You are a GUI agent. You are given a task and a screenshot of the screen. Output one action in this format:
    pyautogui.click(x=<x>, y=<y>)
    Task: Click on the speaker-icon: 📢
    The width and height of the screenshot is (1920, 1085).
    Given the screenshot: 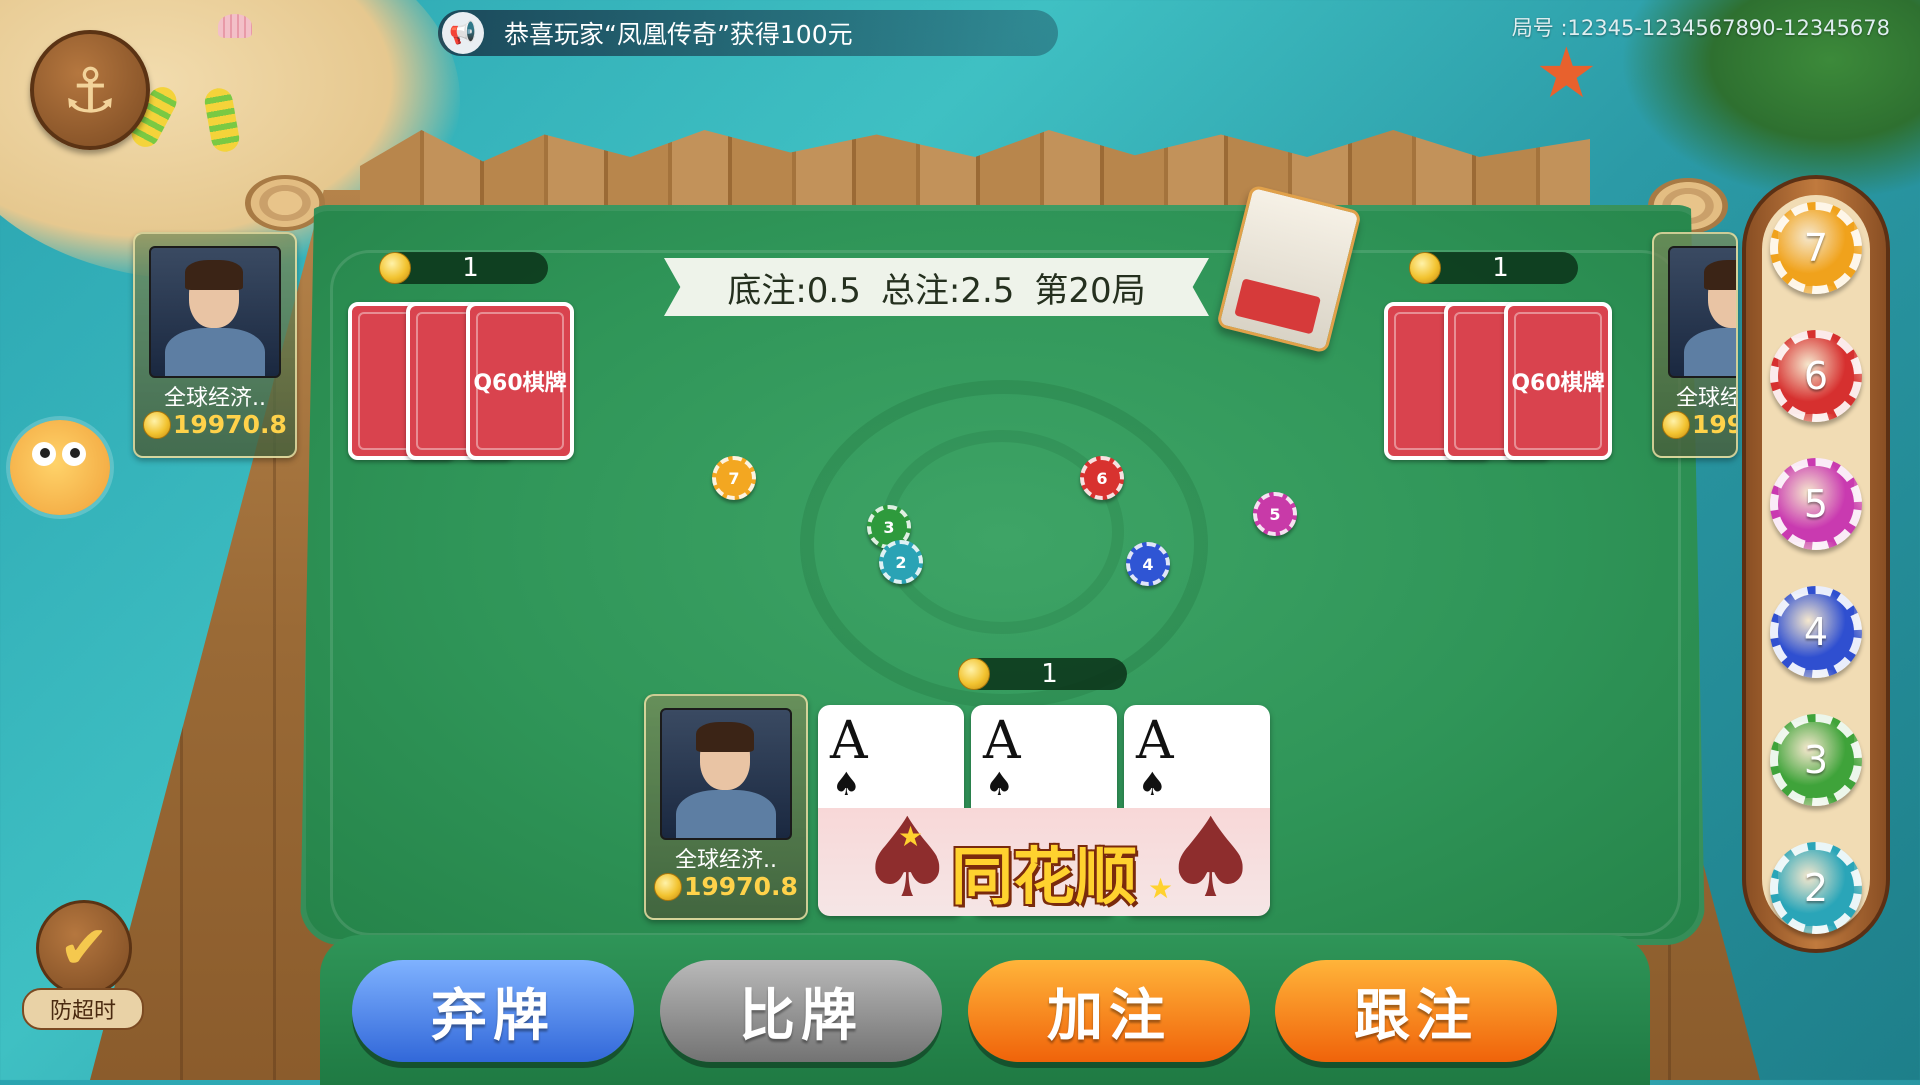 What is the action you would take?
    pyautogui.click(x=463, y=33)
    